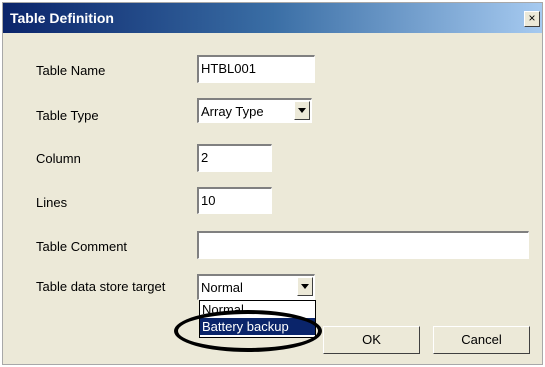  I want to click on store-target-value: Normal, so click(222, 287).